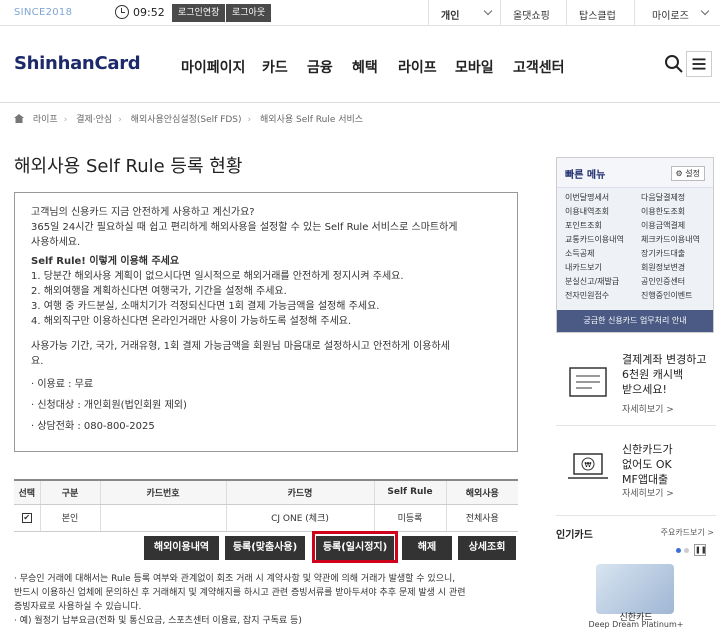  What do you see at coordinates (199, 13) in the screenshot?
I see `login-extend-button: 로그인연장` at bounding box center [199, 13].